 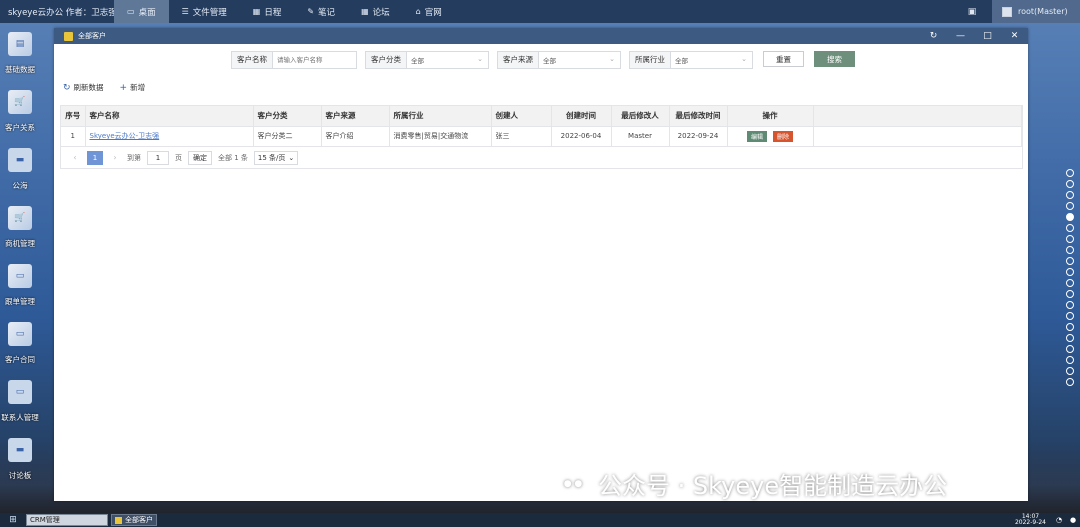 What do you see at coordinates (375, 11) in the screenshot?
I see `nav-forum: ▦ 论坛` at bounding box center [375, 11].